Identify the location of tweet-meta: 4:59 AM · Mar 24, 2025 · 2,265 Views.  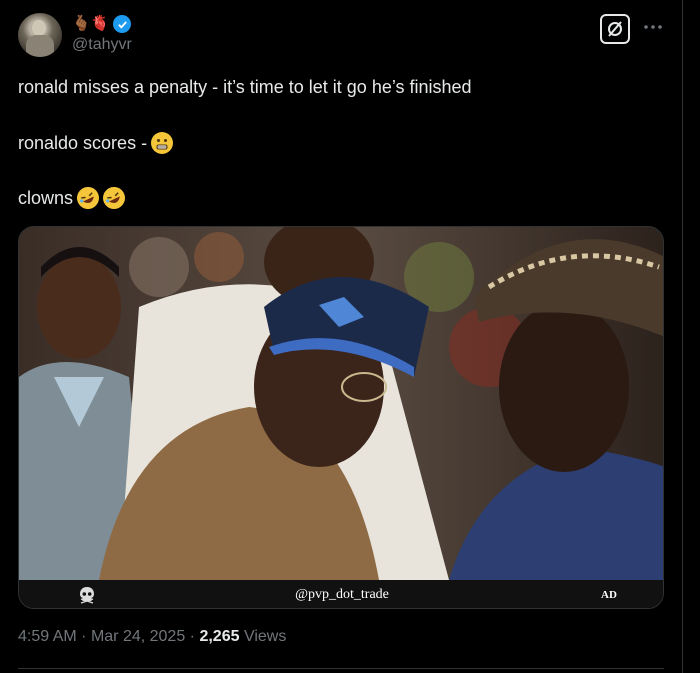
(152, 637).